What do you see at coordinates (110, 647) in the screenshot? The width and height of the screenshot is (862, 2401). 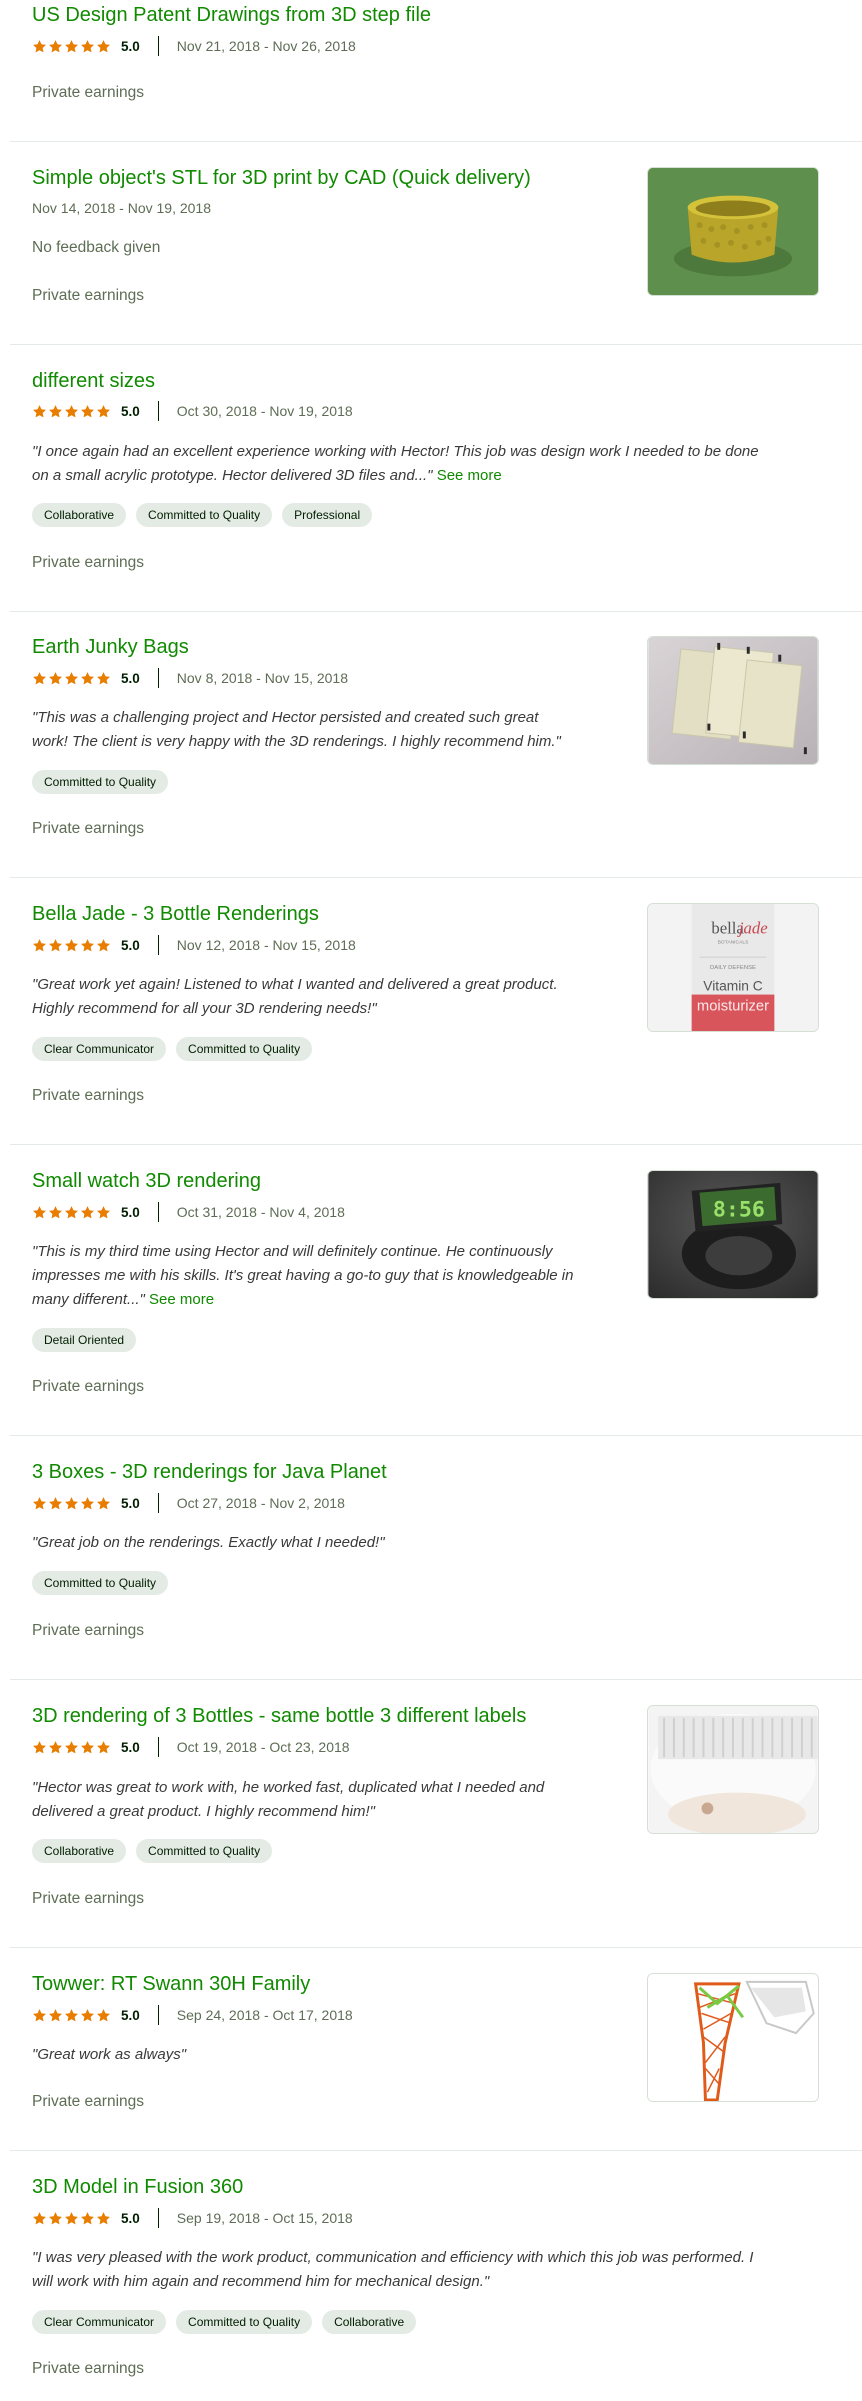 I see `job-title-link: Earth Junky Bags` at bounding box center [110, 647].